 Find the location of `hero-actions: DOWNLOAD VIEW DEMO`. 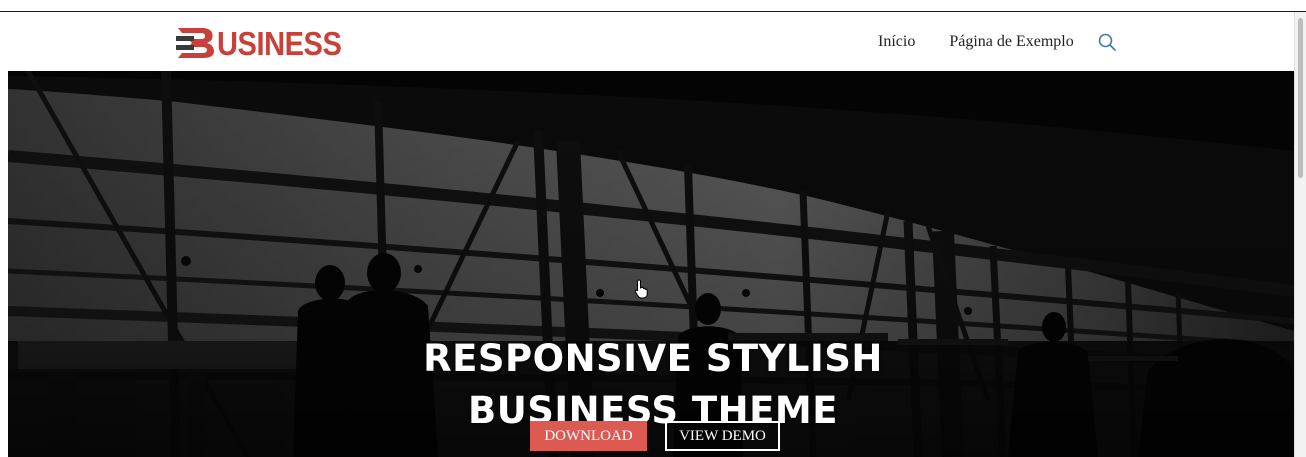

hero-actions: DOWNLOAD VIEW DEMO is located at coordinates (655, 436).